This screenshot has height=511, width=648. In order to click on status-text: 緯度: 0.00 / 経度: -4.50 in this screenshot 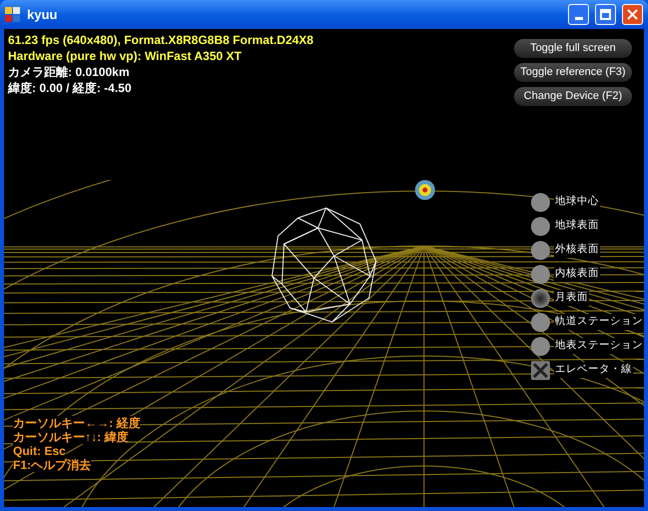, I will do `click(70, 88)`.